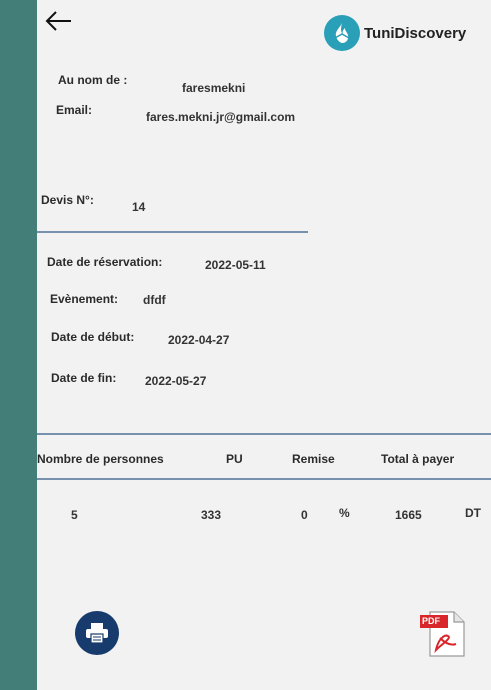 The image size is (491, 690). Describe the element at coordinates (100, 459) in the screenshot. I see `header-persons: Nombre de personnes` at that location.